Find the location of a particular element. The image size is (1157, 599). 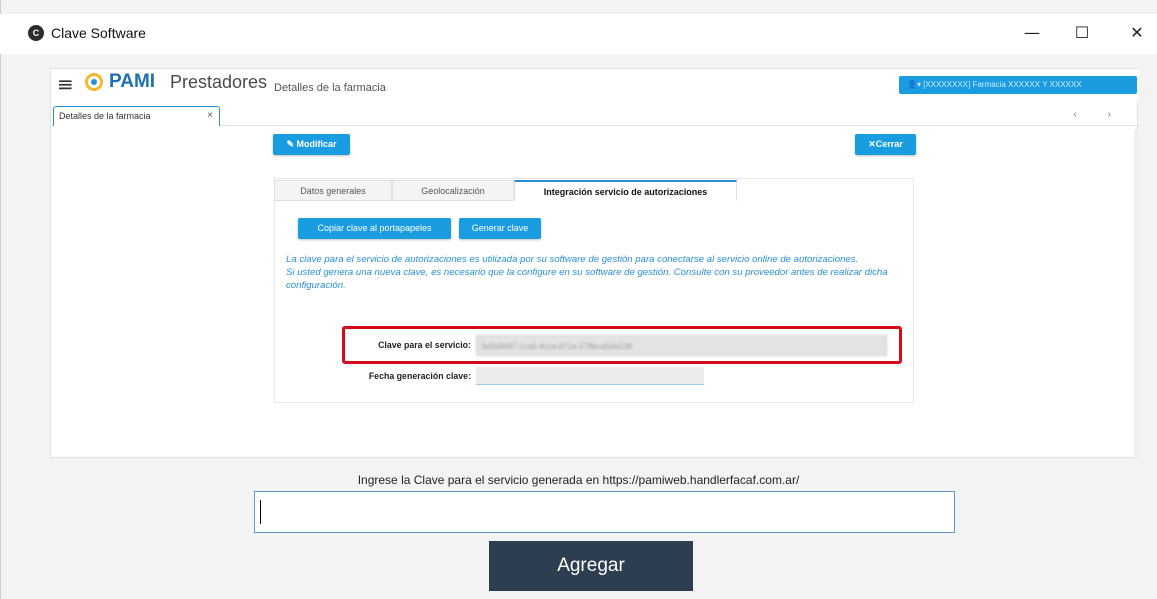

clave-field: 3e5b8d47-1ca5-4cca-b71e-578bca5da106 is located at coordinates (681, 345).